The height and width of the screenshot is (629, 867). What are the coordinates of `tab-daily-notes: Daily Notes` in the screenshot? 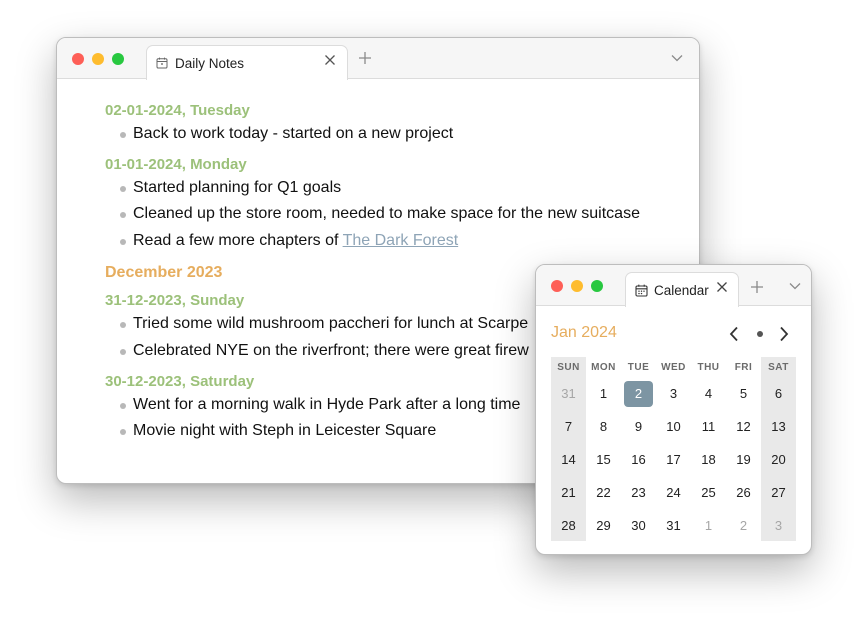 It's located at (247, 62).